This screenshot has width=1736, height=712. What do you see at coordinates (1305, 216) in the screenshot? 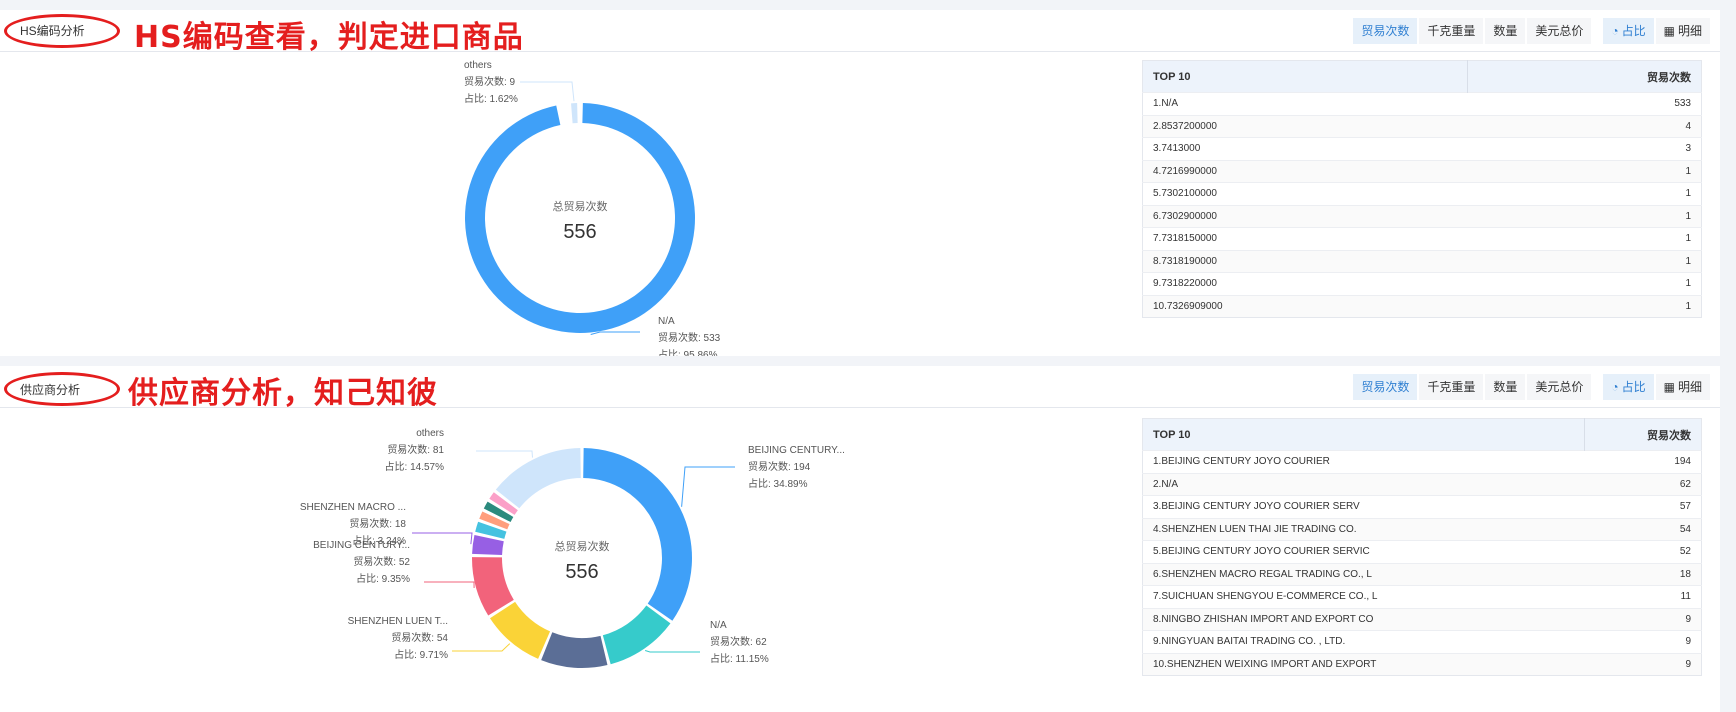
I see `hs-row-name: 6.7302900000` at bounding box center [1305, 216].